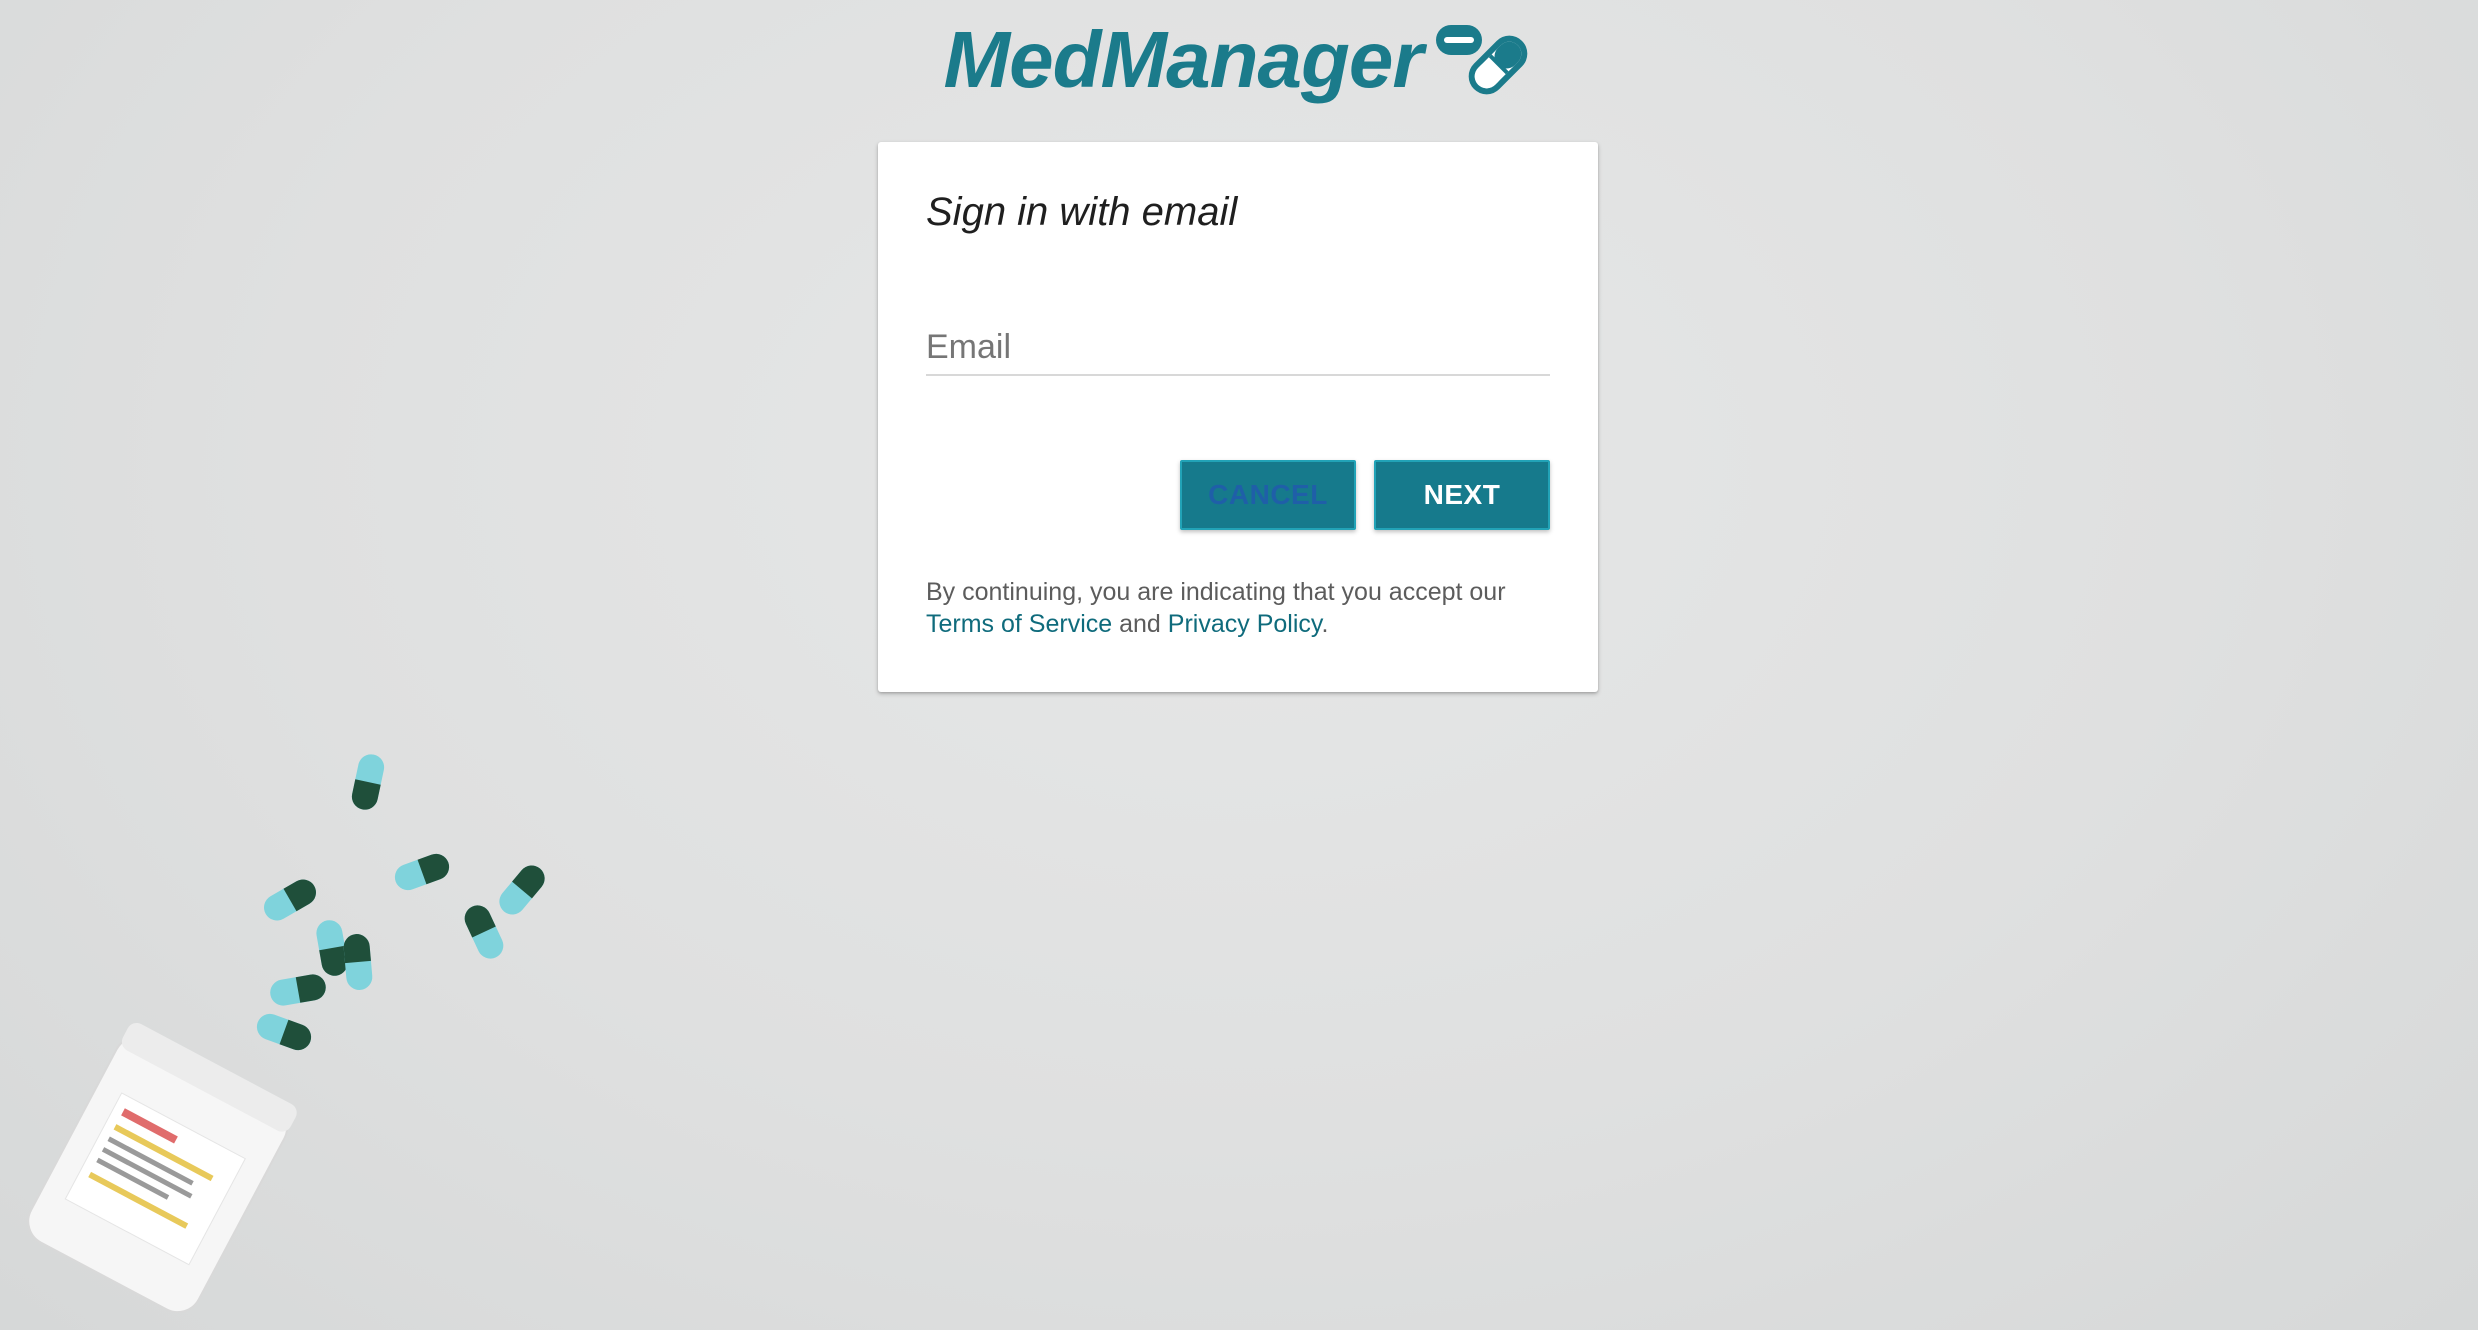  What do you see at coordinates (1268, 495) in the screenshot?
I see `cancel-button: CANCEL` at bounding box center [1268, 495].